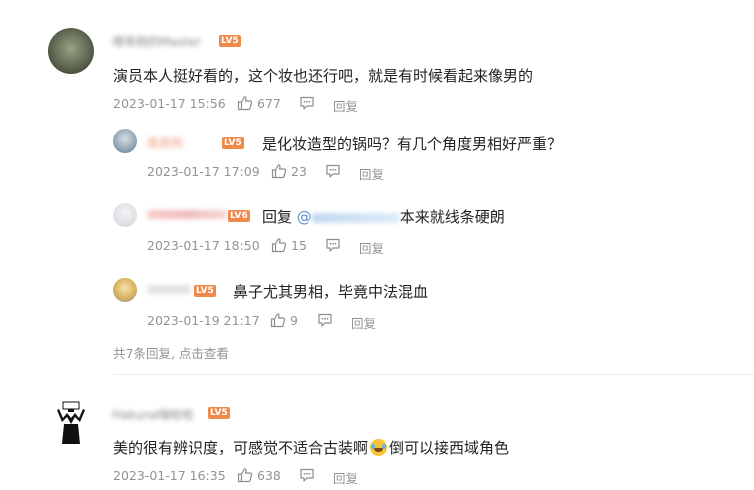 This screenshot has width=754, height=490. I want to click on username: Hakuna嗨哈哈, so click(153, 414).